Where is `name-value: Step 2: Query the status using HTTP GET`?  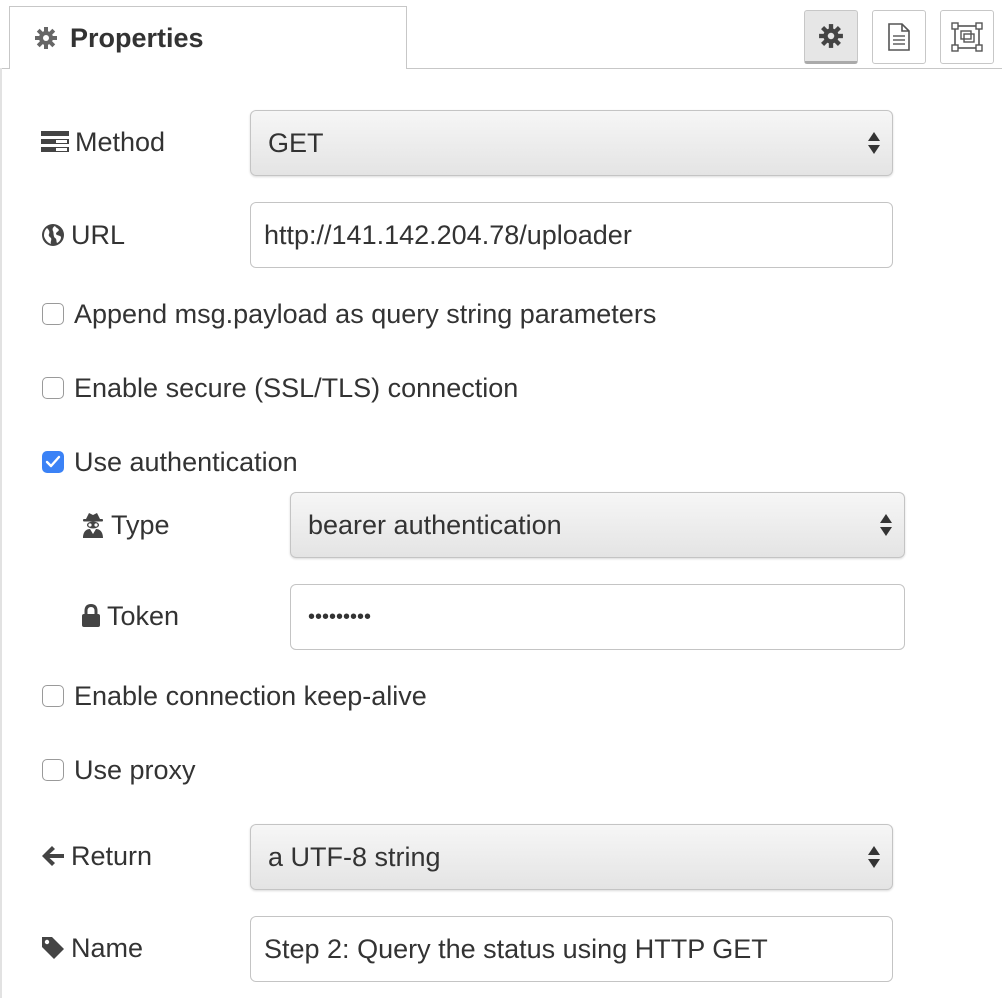 name-value: Step 2: Query the status using HTTP GET is located at coordinates (516, 948).